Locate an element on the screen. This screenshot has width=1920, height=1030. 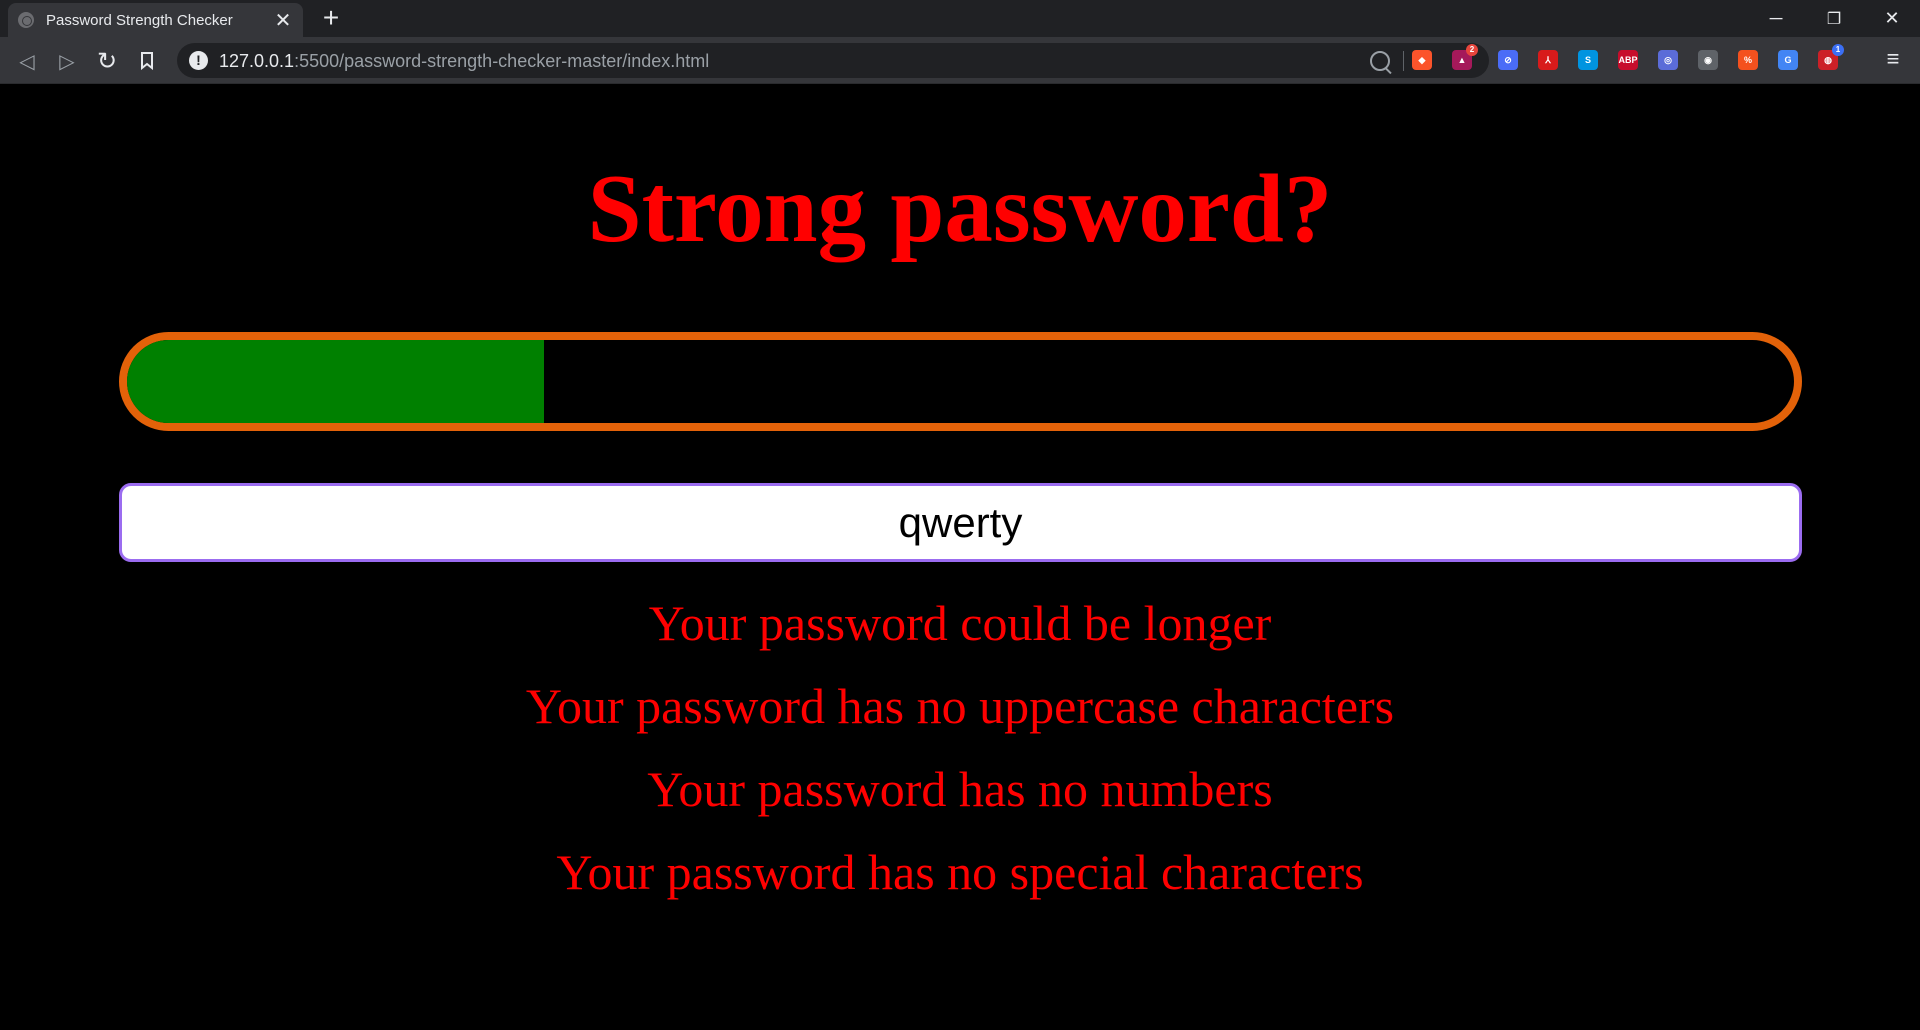
tab-active: Password Strength Checker ✕ is located at coordinates (155, 20).